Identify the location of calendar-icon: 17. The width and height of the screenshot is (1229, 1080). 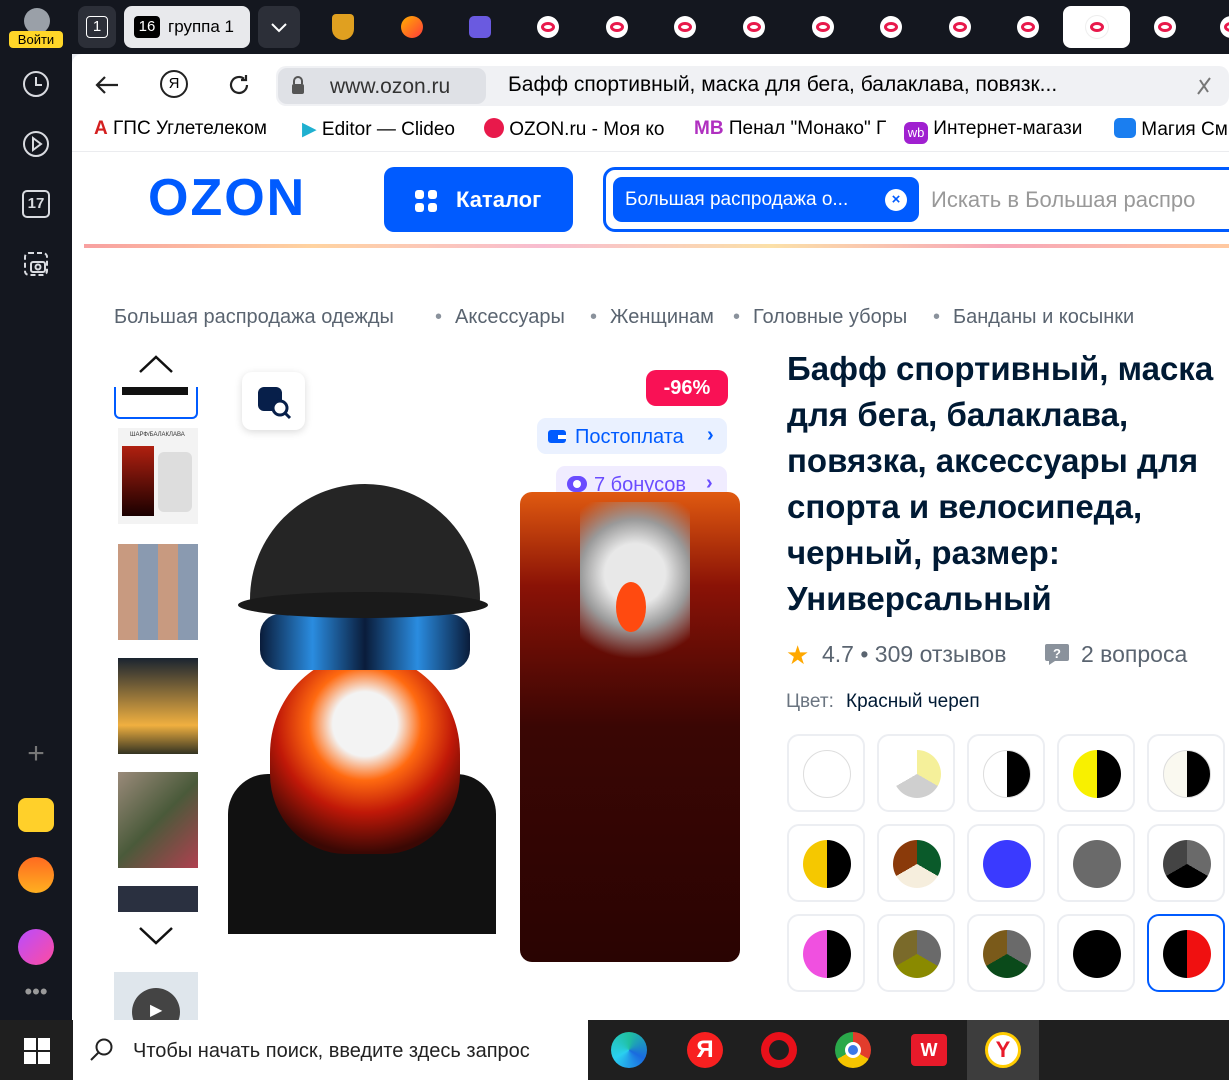
(36, 204).